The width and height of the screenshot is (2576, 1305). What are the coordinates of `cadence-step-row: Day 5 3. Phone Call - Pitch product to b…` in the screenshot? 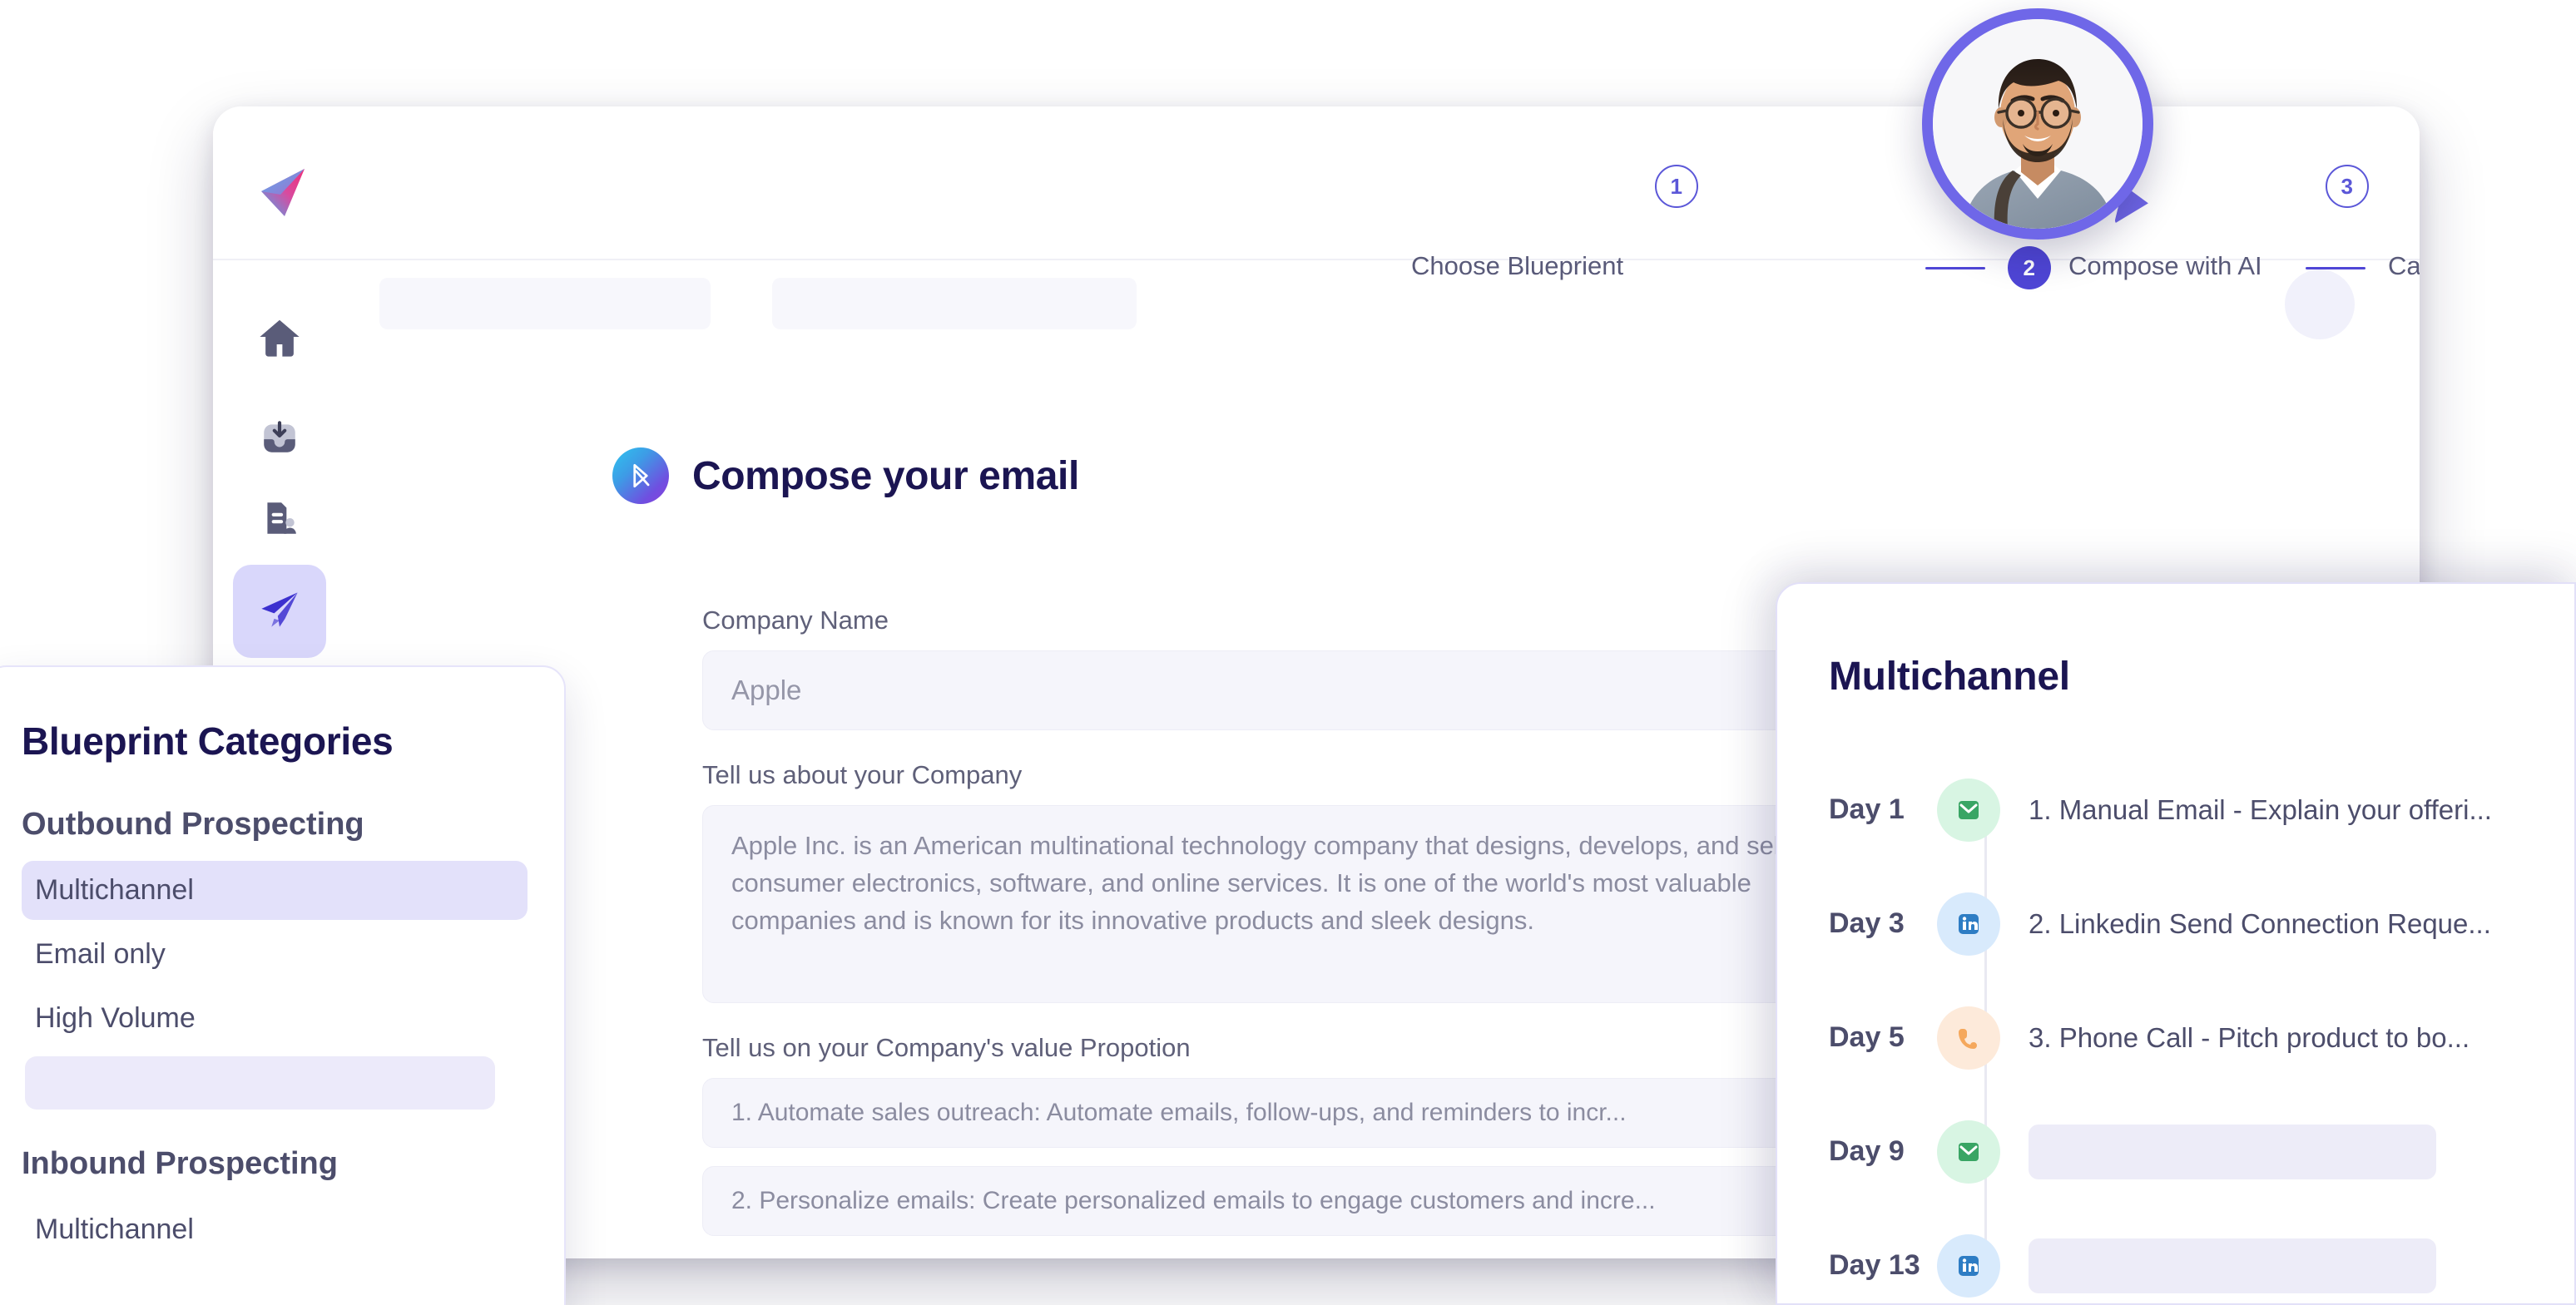 It's located at (2201, 1038).